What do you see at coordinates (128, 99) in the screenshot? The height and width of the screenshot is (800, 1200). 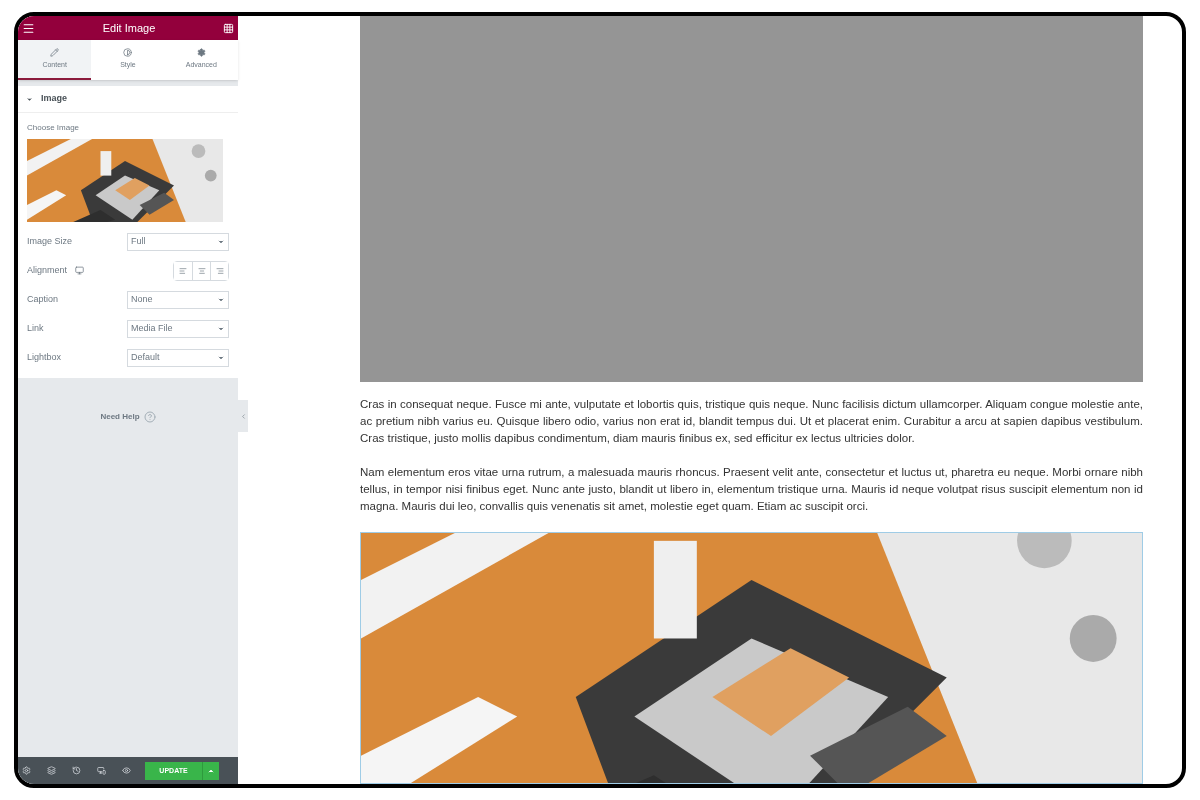 I see `section-header: Image` at bounding box center [128, 99].